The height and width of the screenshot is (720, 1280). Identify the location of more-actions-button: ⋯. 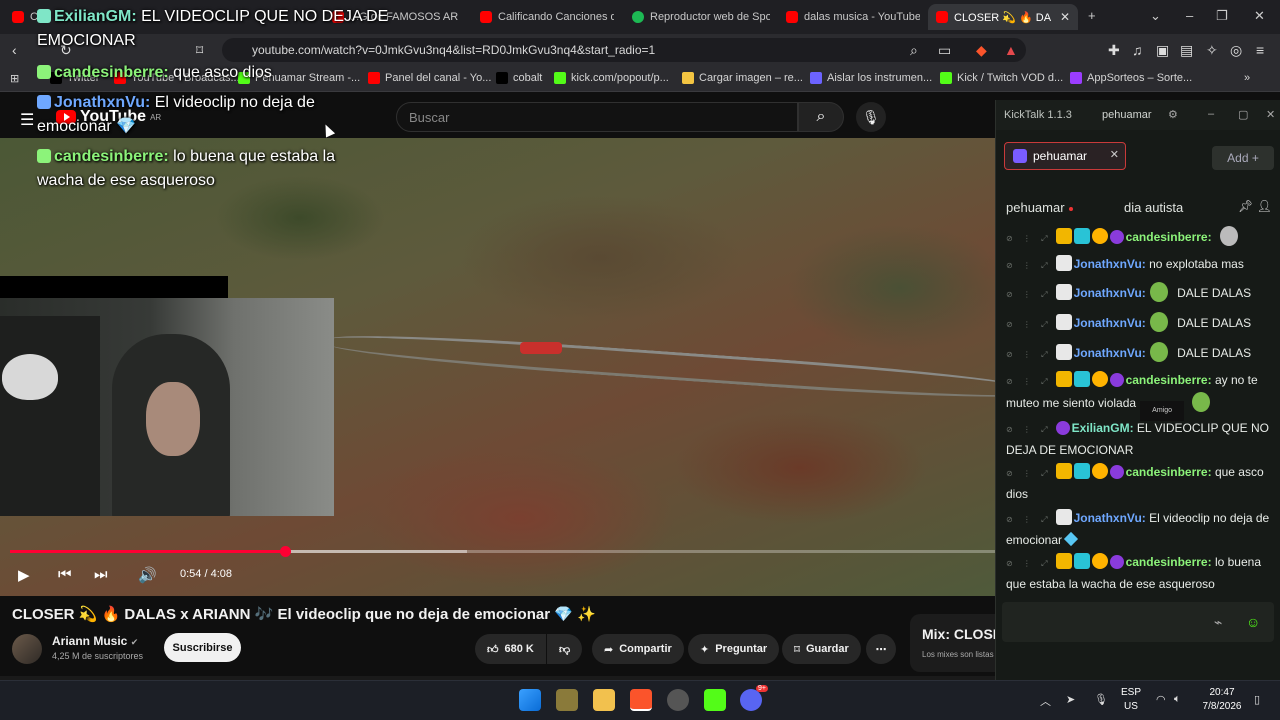
(881, 649).